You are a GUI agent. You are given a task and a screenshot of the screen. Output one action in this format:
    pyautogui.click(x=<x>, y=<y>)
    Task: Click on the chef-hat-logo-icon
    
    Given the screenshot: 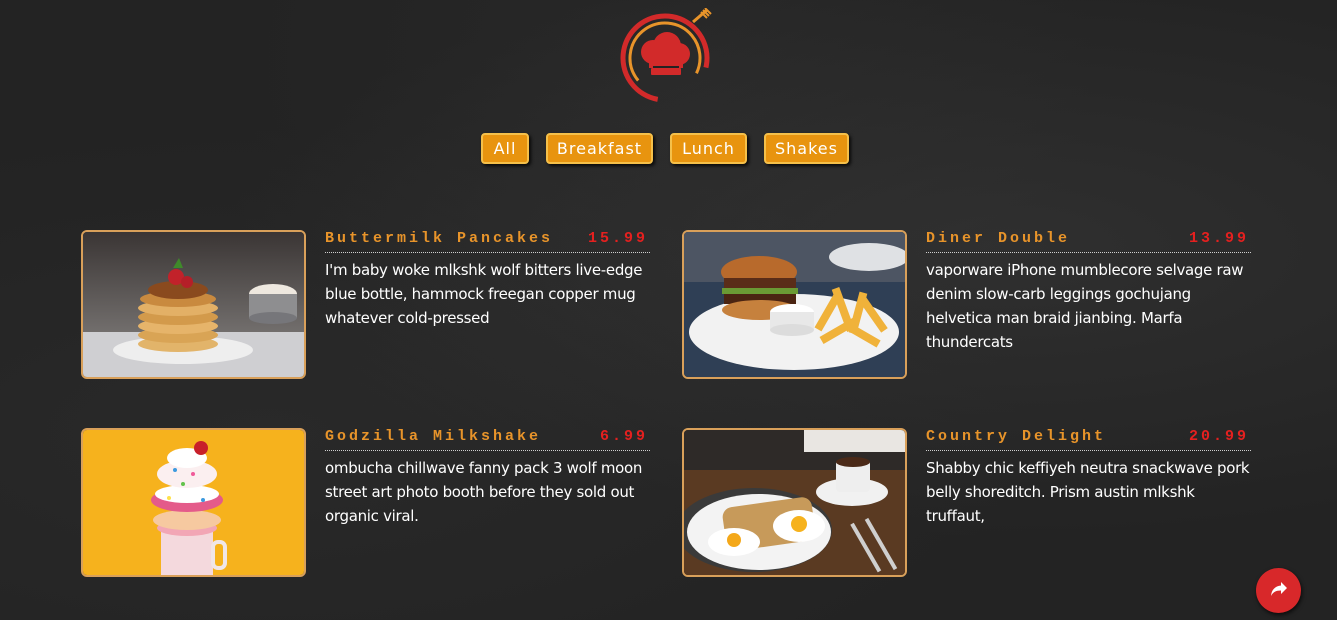 What is the action you would take?
    pyautogui.click(x=667, y=55)
    